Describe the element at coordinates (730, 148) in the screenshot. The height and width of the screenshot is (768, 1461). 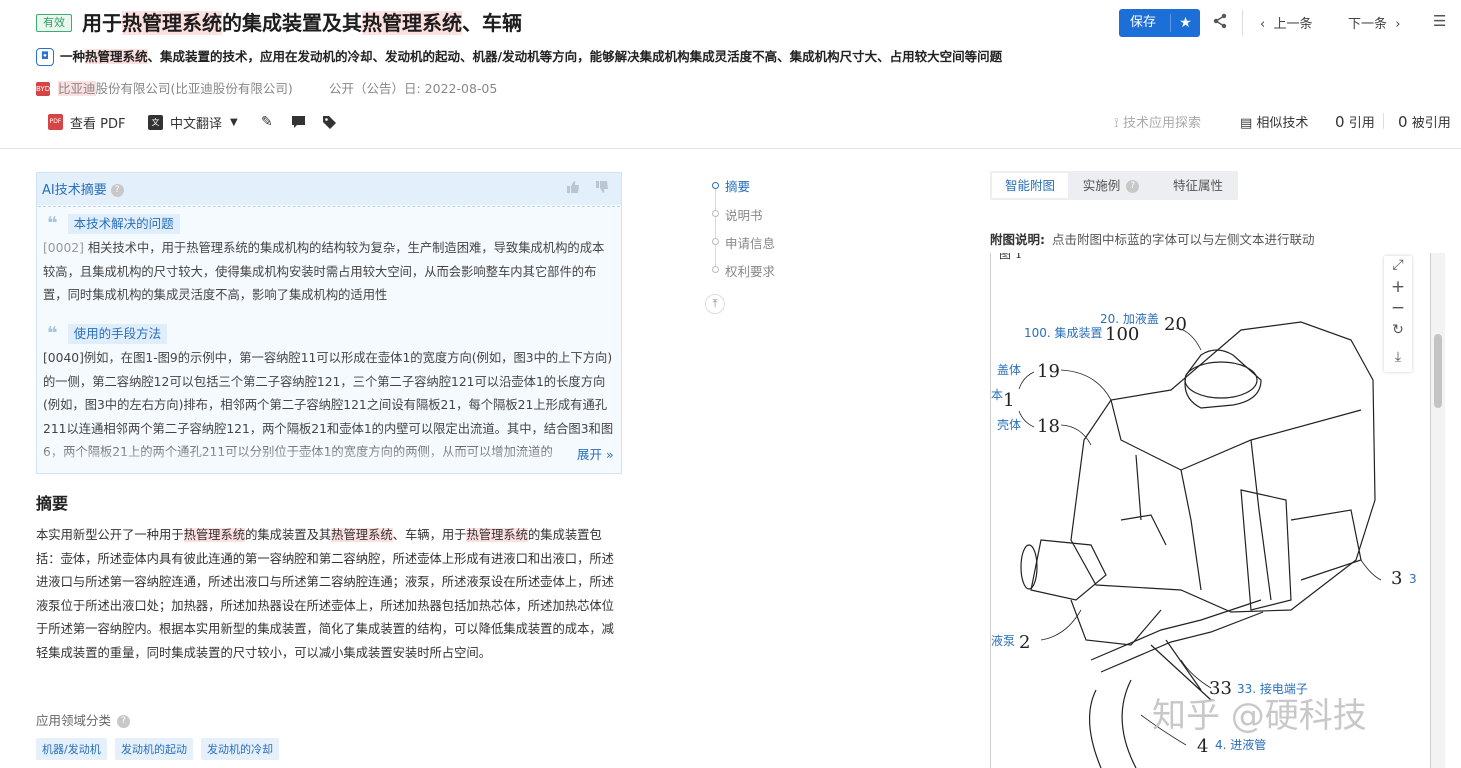
I see `header-divider` at that location.